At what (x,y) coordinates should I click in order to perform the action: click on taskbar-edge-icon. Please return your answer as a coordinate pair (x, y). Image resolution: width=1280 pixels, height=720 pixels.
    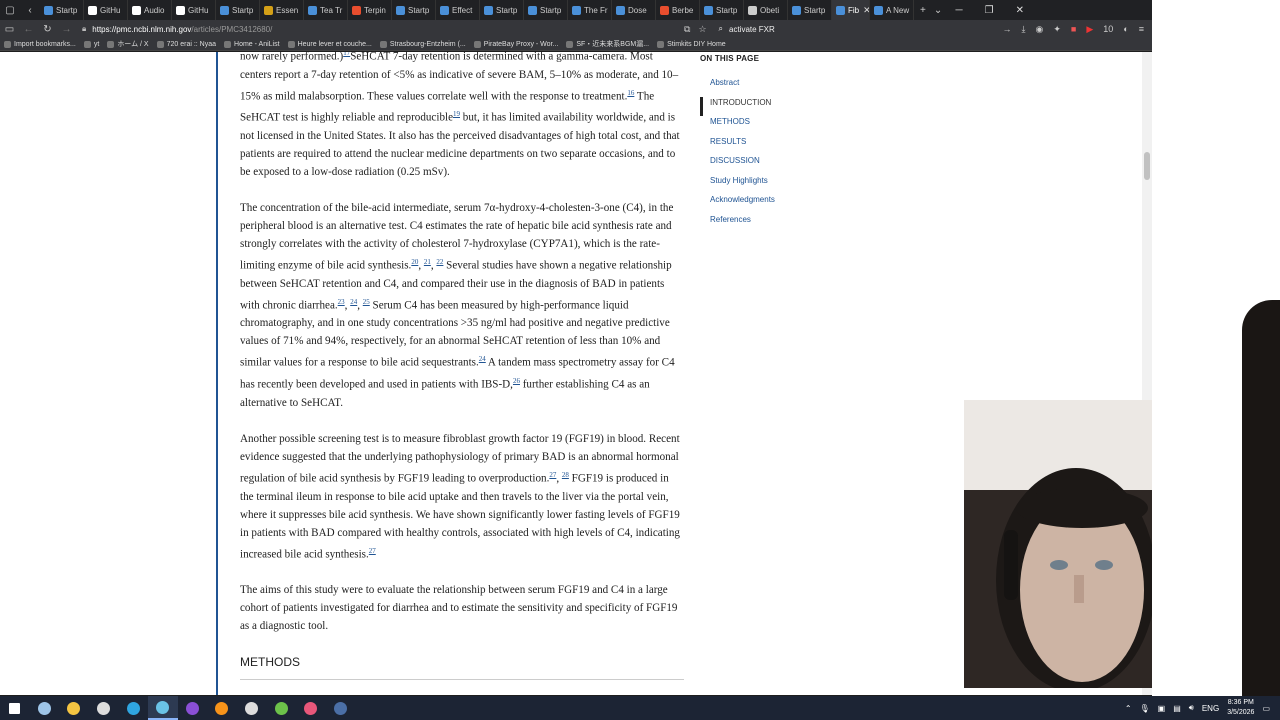
    Looking at the image, I should click on (133, 708).